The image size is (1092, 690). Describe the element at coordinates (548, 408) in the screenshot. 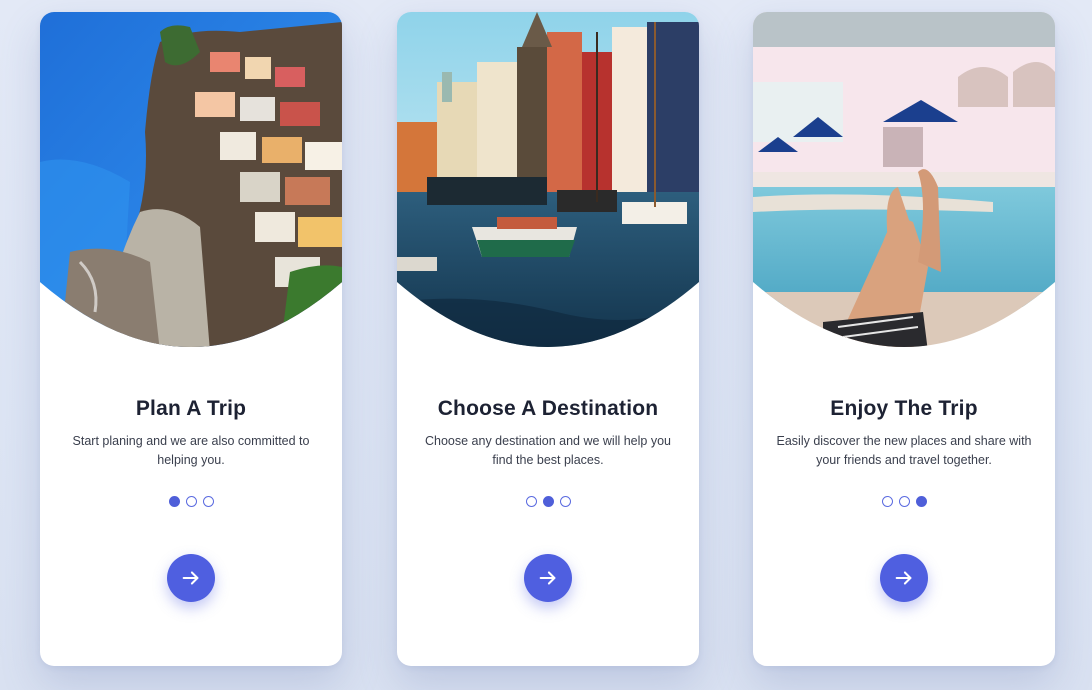

I see `slide-title: Choose A Destination` at that location.